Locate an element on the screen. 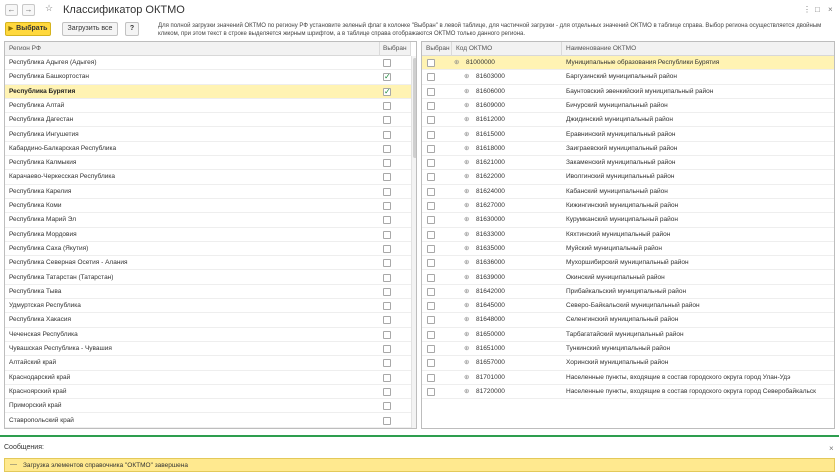  region-row: Республика Тыва is located at coordinates (208, 292).